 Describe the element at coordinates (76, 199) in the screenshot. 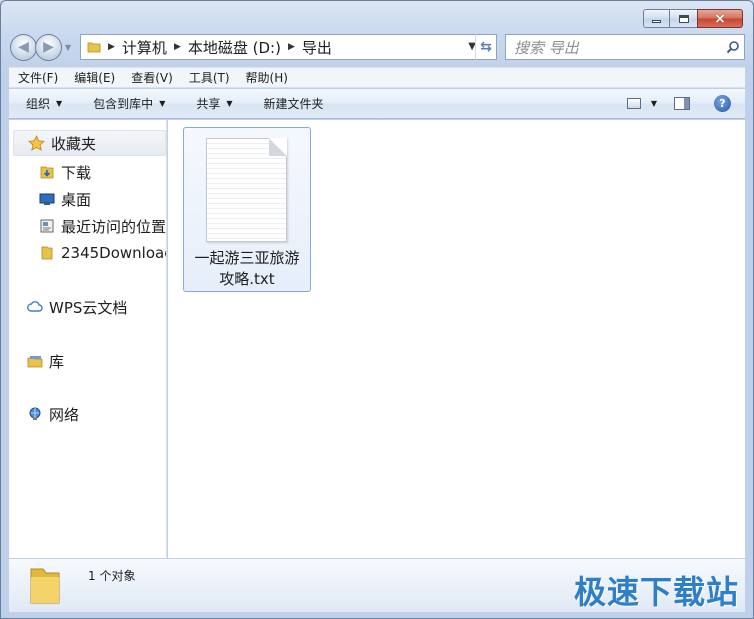

I see `sidebar-item-label: 桌面` at that location.